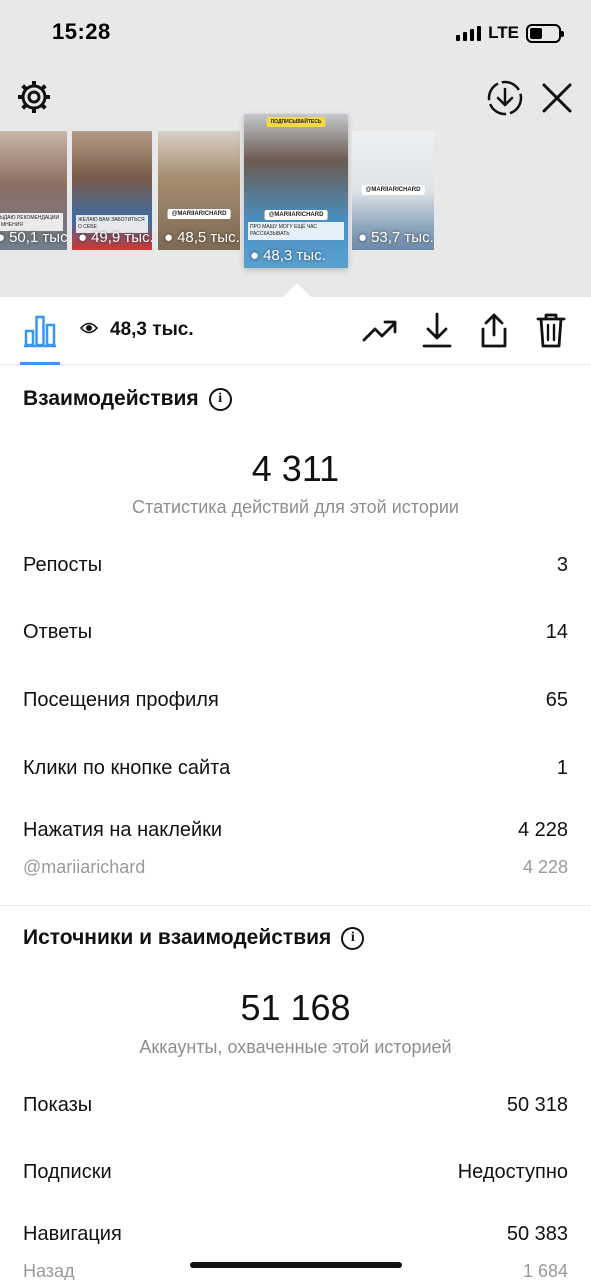  Describe the element at coordinates (562, 565) in the screenshot. I see `stat-value: 3` at that location.